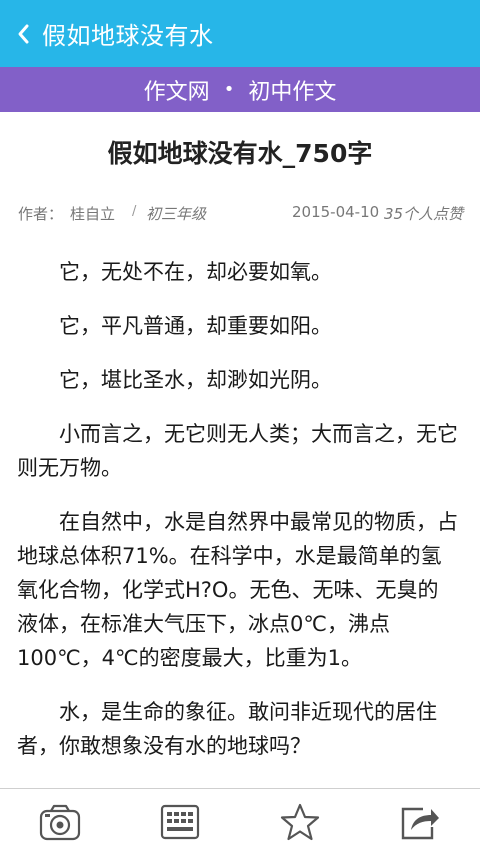 This screenshot has width=480, height=854. I want to click on page-title: 假如地球没有水, so click(128, 36).